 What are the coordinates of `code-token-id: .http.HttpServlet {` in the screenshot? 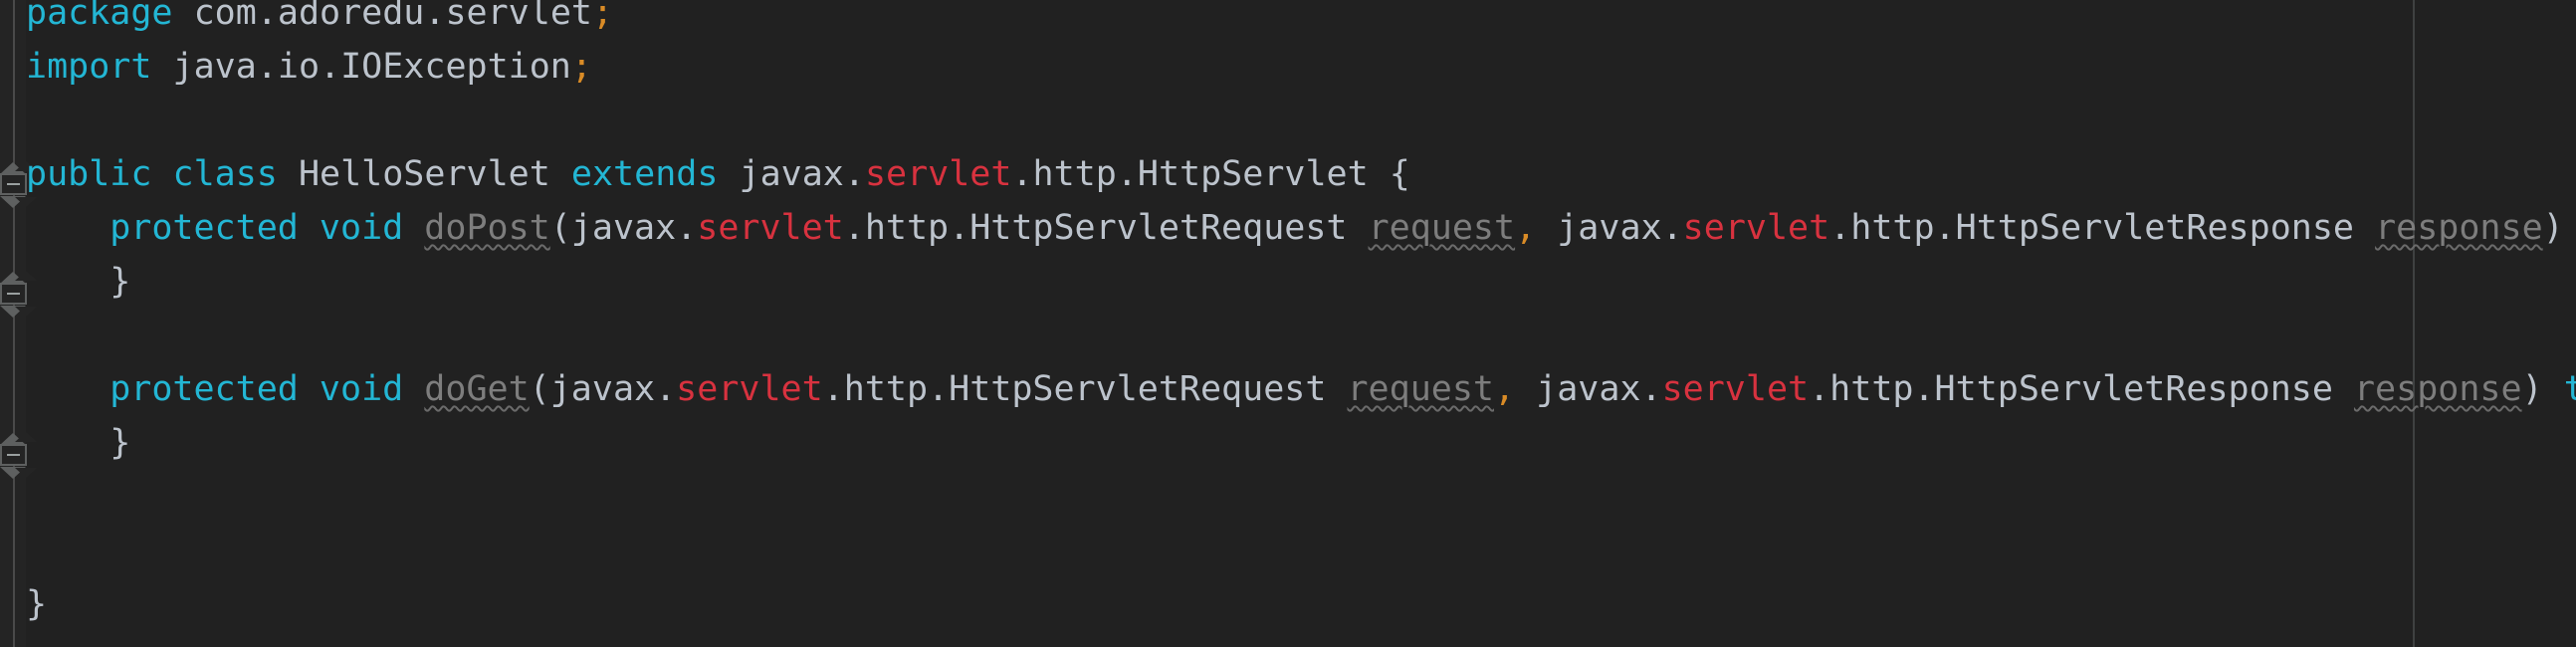 It's located at (1210, 174).